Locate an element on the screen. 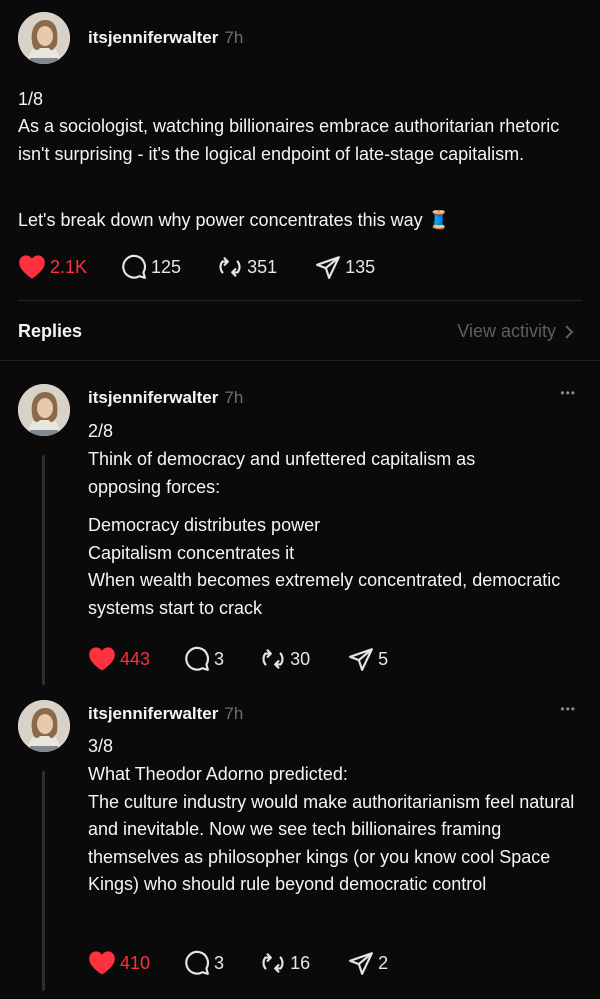 The height and width of the screenshot is (999, 600). post-counter: 1/8 is located at coordinates (31, 99).